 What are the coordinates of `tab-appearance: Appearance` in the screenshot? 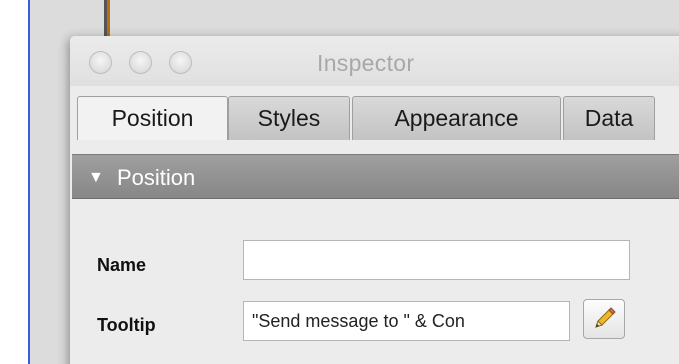 It's located at (456, 118).